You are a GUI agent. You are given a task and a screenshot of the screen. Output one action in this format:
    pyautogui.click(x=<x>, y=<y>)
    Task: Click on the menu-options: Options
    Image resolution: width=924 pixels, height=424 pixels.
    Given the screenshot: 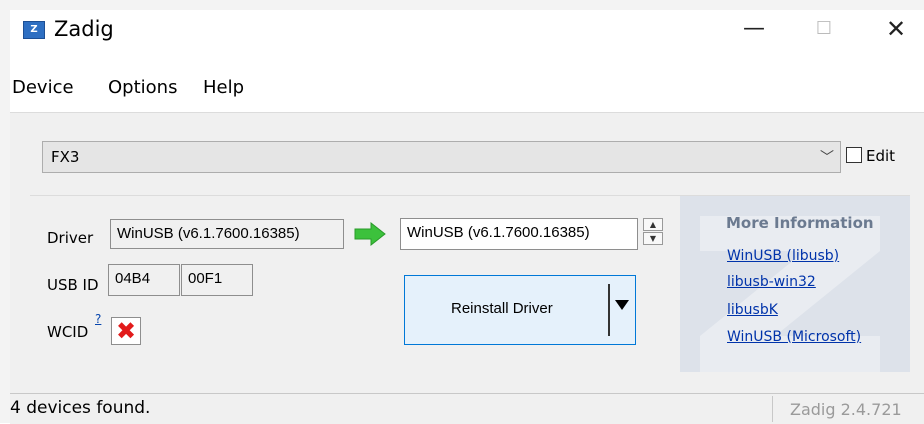 What is the action you would take?
    pyautogui.click(x=142, y=88)
    